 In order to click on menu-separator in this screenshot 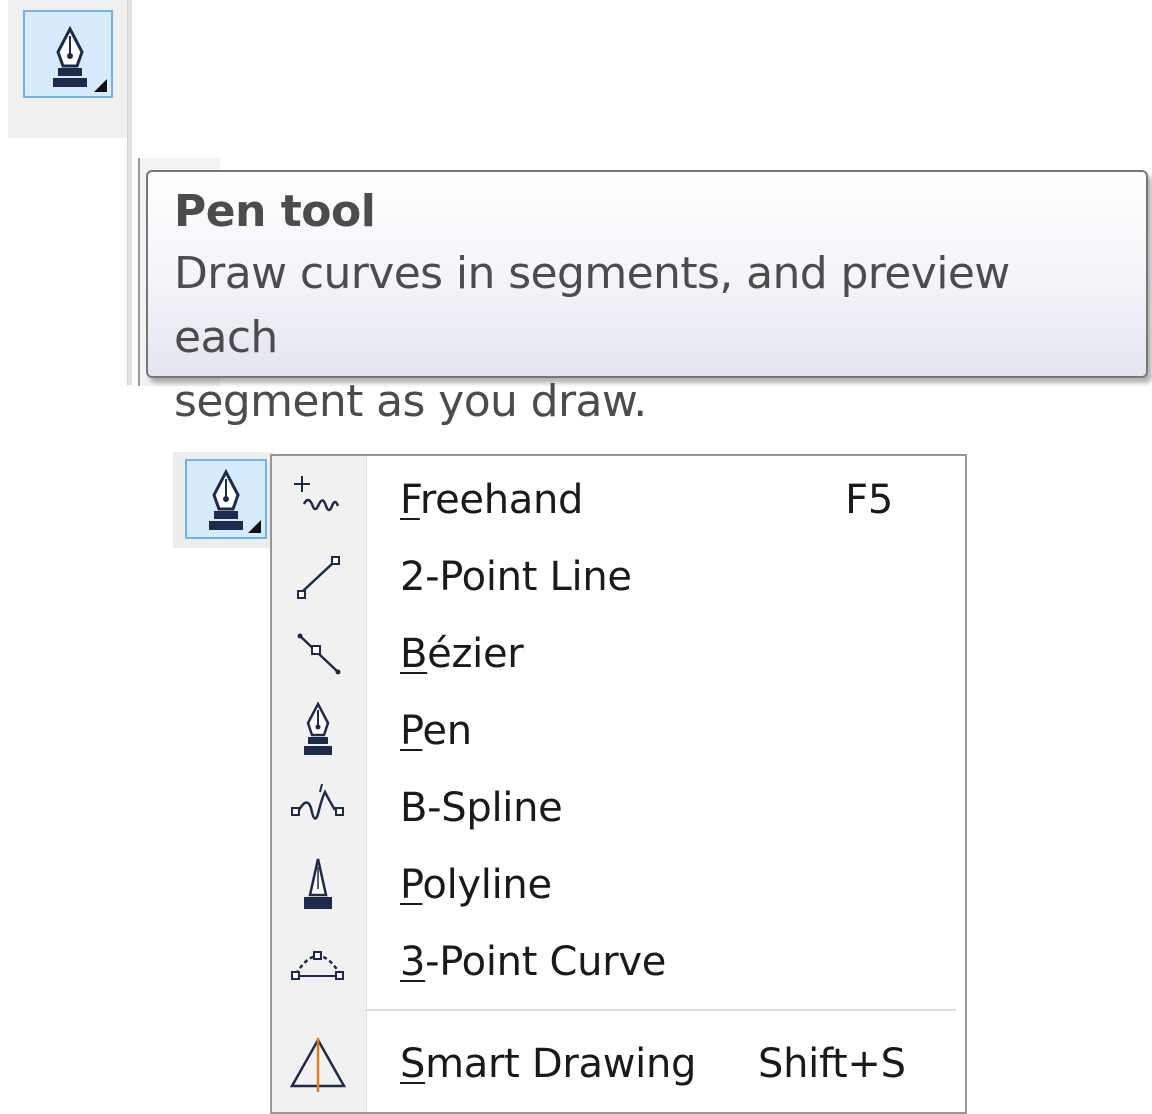, I will do `click(661, 1010)`.